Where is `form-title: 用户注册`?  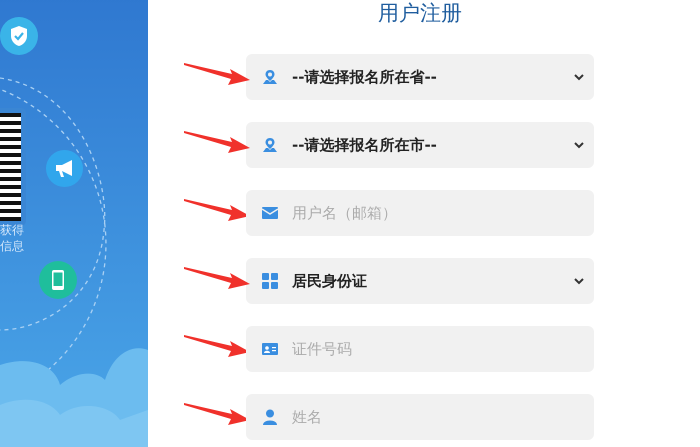
form-title: 用户注册 is located at coordinates (420, 13).